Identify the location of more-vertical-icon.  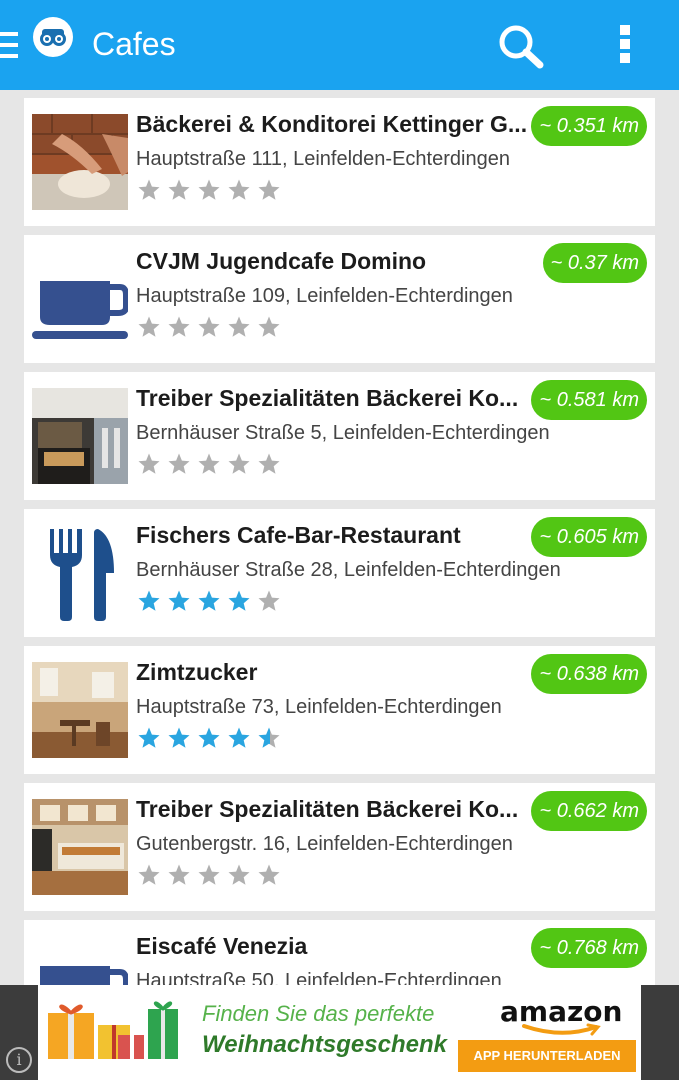
(626, 47).